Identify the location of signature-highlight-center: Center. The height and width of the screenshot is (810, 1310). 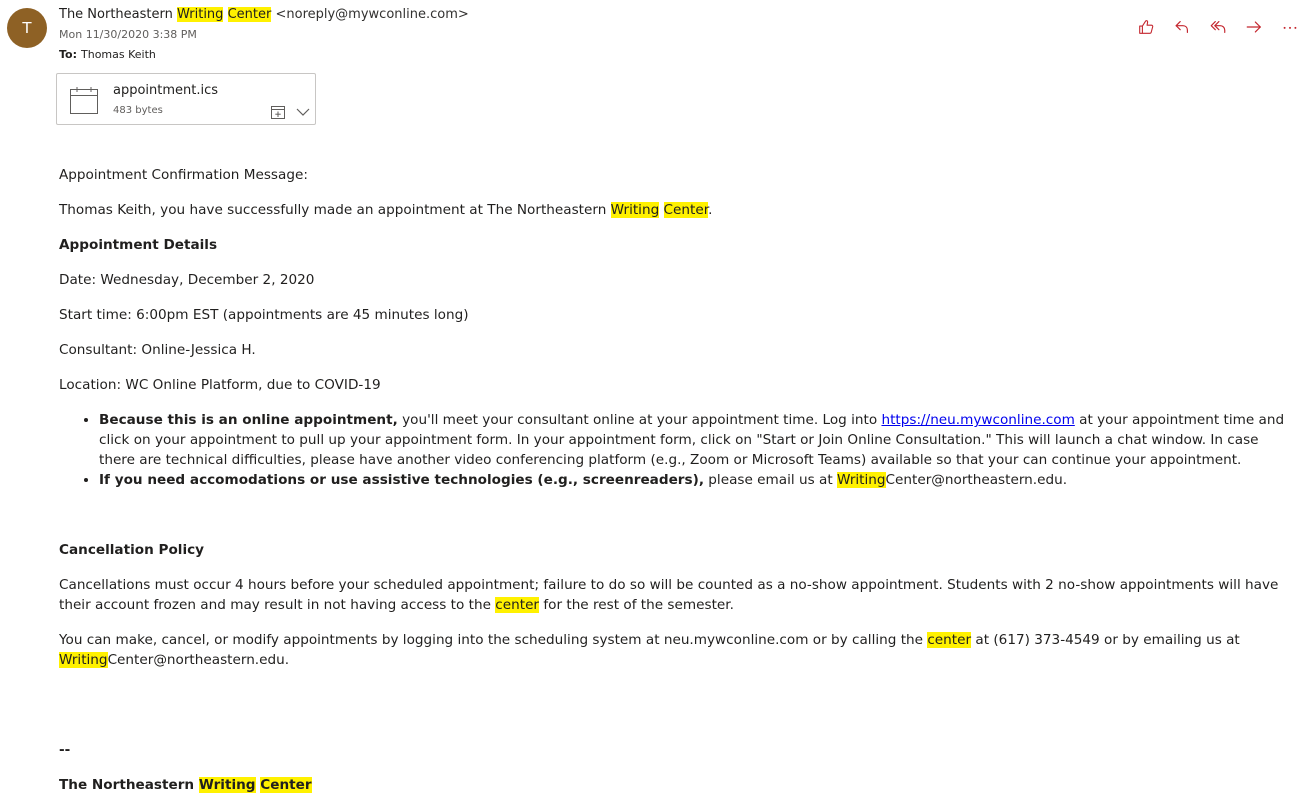
(286, 785).